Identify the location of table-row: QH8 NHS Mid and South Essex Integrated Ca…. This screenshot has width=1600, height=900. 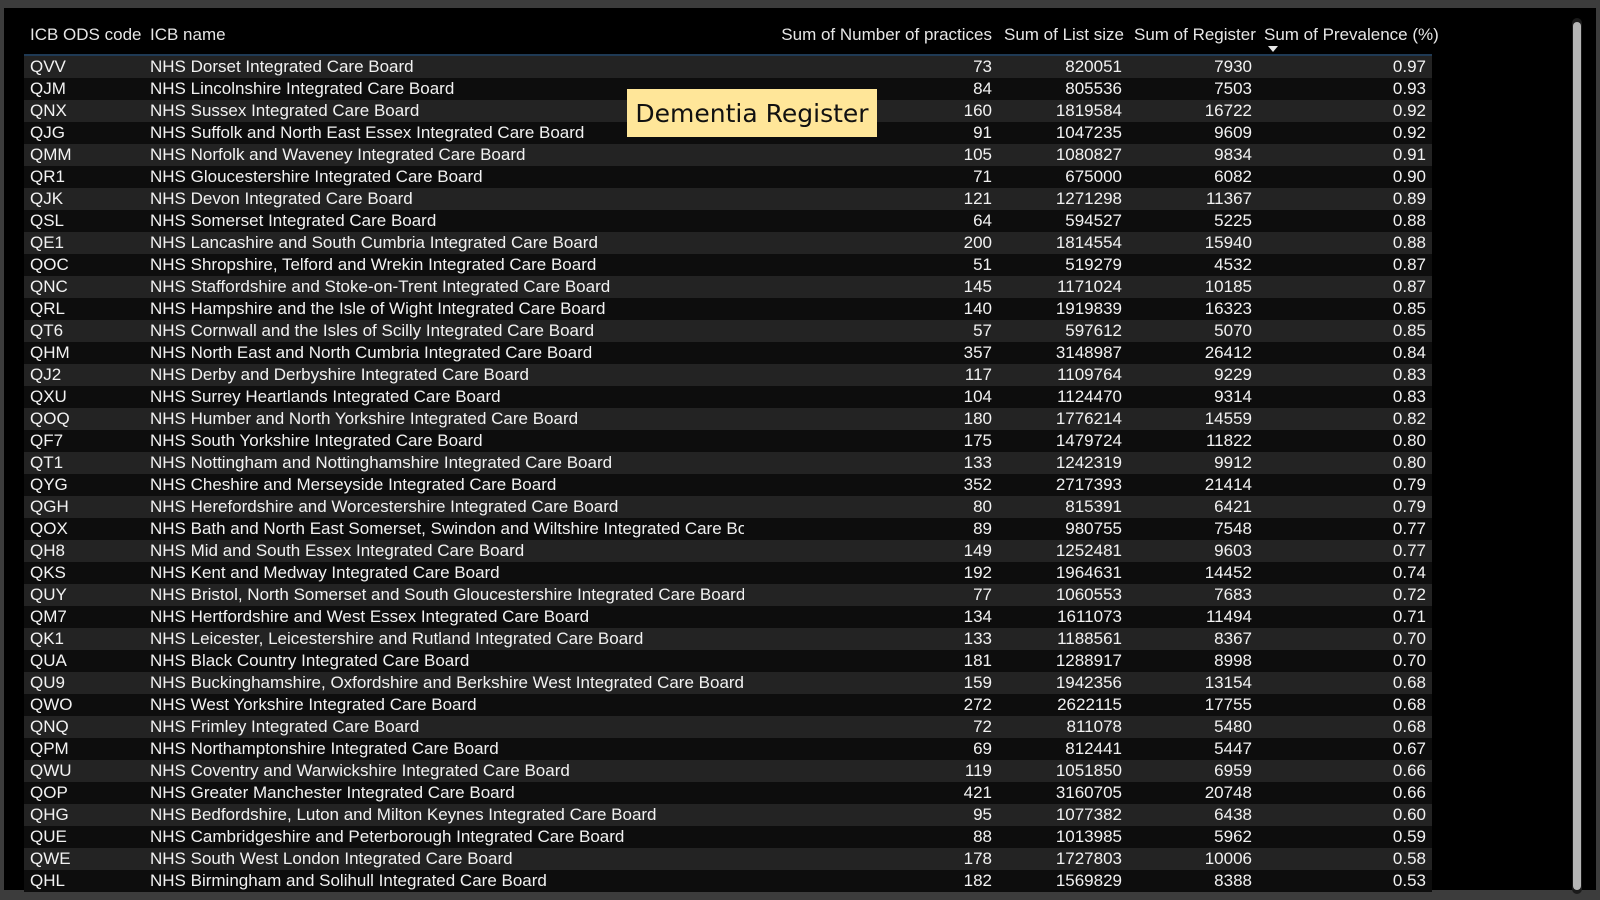
(728, 551).